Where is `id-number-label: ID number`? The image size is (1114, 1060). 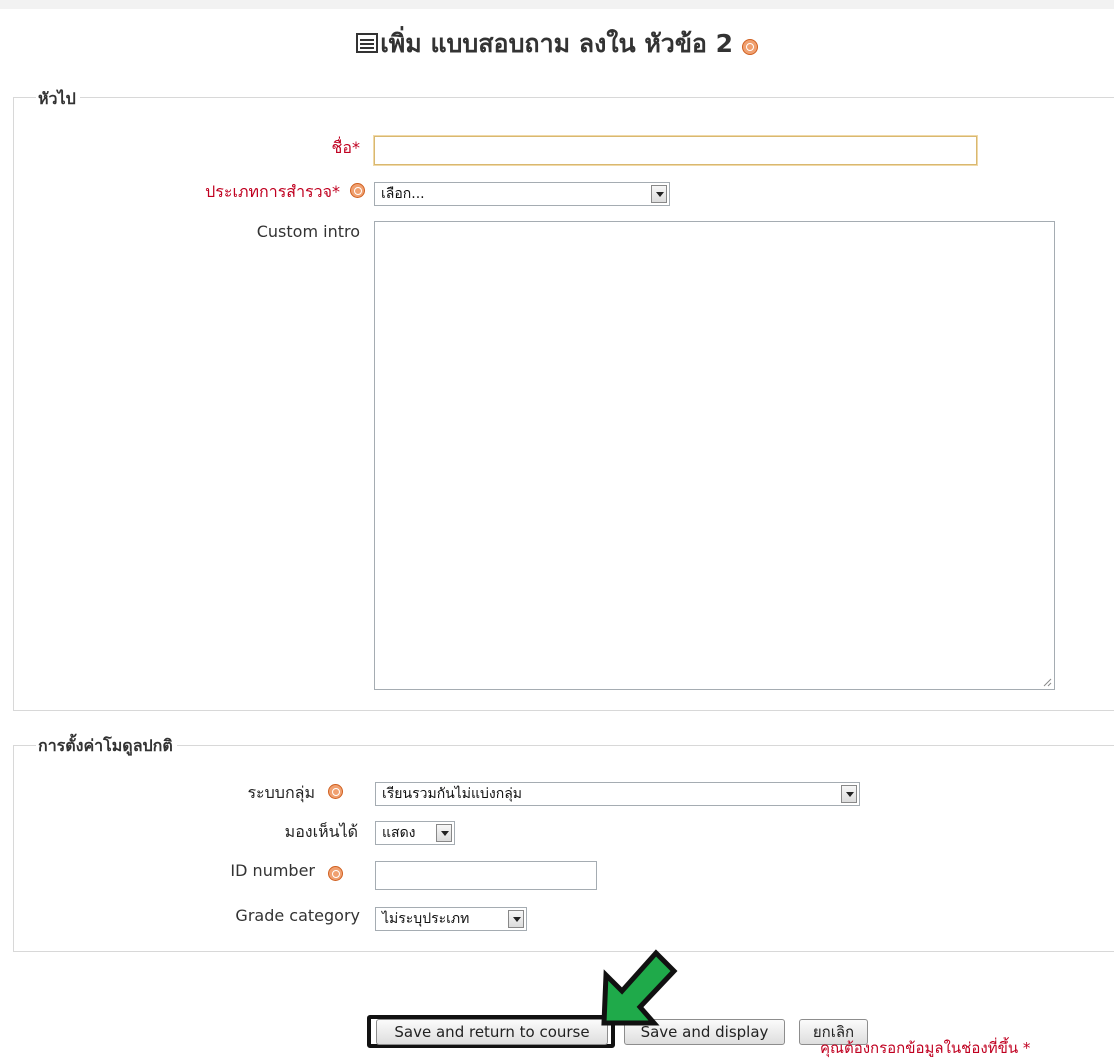
id-number-label: ID number is located at coordinates (272, 870).